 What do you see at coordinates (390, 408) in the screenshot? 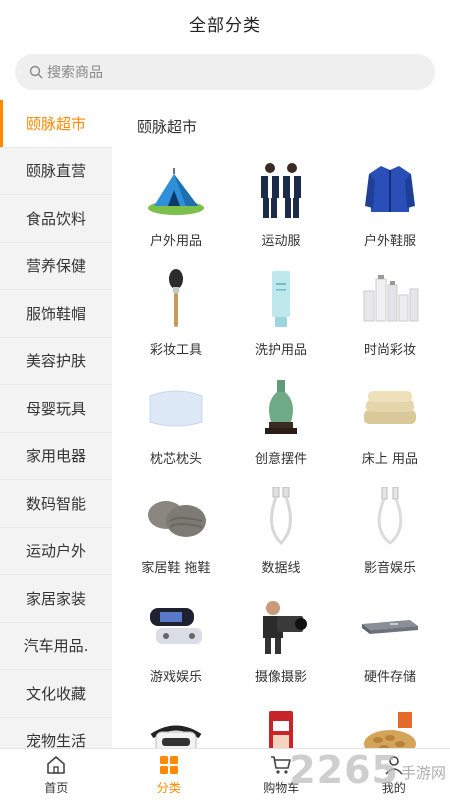
I see `folded-blanket-image` at bounding box center [390, 408].